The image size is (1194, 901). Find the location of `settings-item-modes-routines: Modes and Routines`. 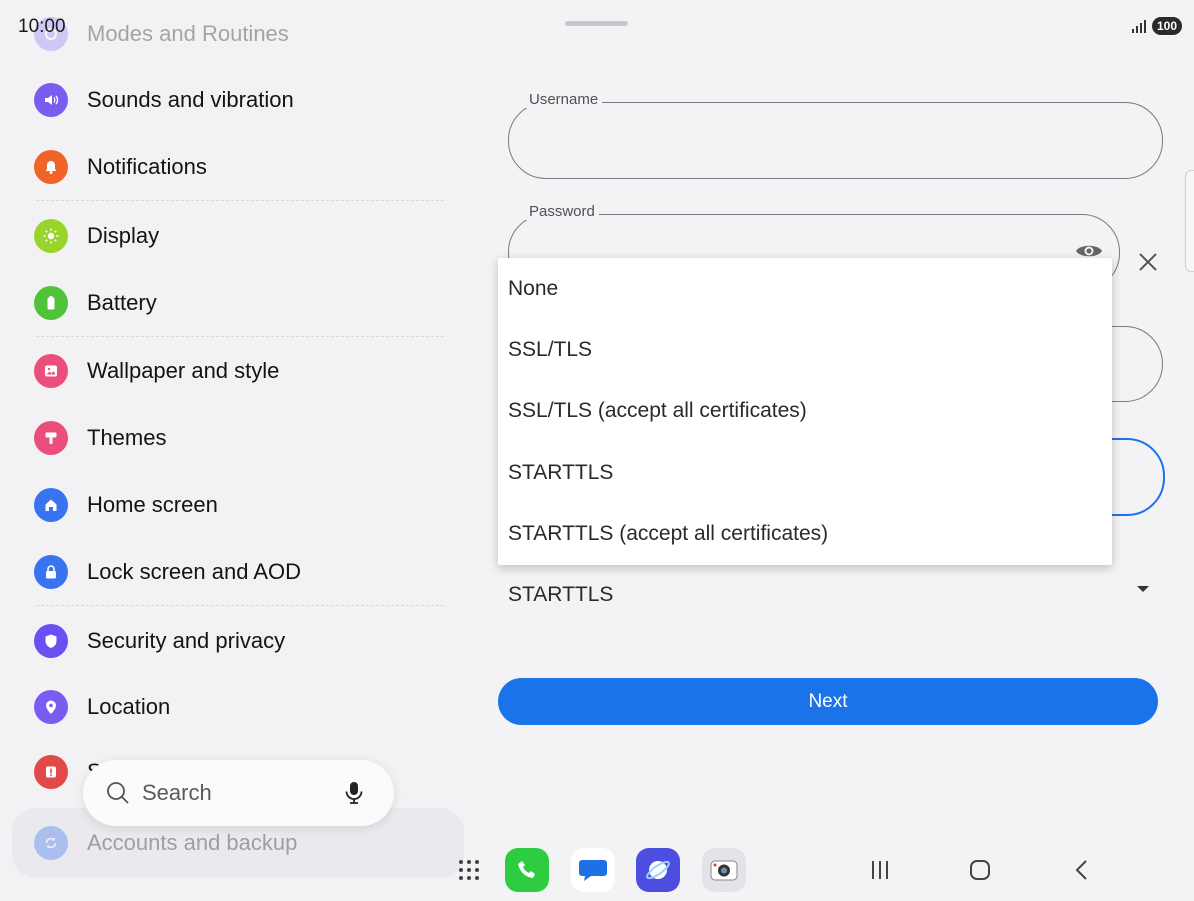

settings-item-modes-routines: Modes and Routines is located at coordinates (161, 34).